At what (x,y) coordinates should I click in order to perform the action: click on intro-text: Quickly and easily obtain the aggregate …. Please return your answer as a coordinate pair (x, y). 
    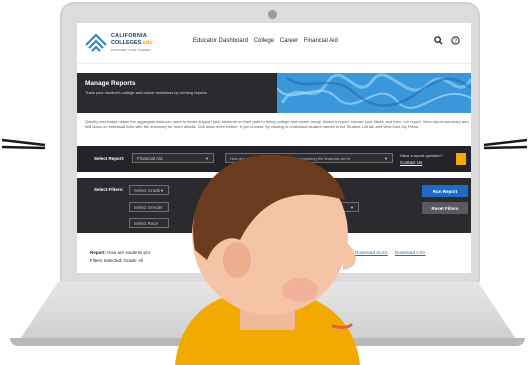
    Looking at the image, I should click on (277, 124).